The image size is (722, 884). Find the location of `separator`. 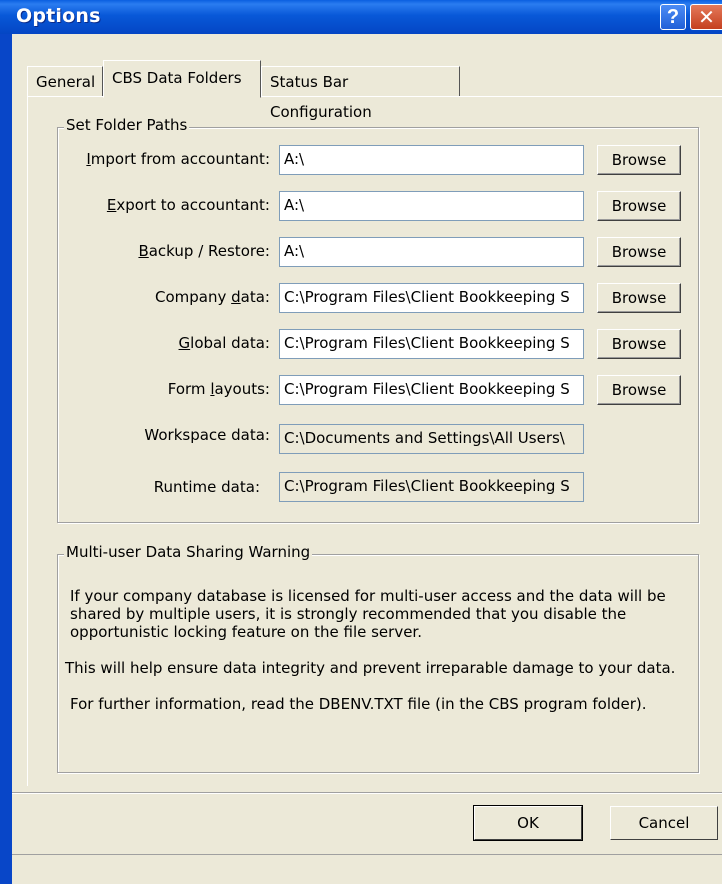

separator is located at coordinates (367, 793).